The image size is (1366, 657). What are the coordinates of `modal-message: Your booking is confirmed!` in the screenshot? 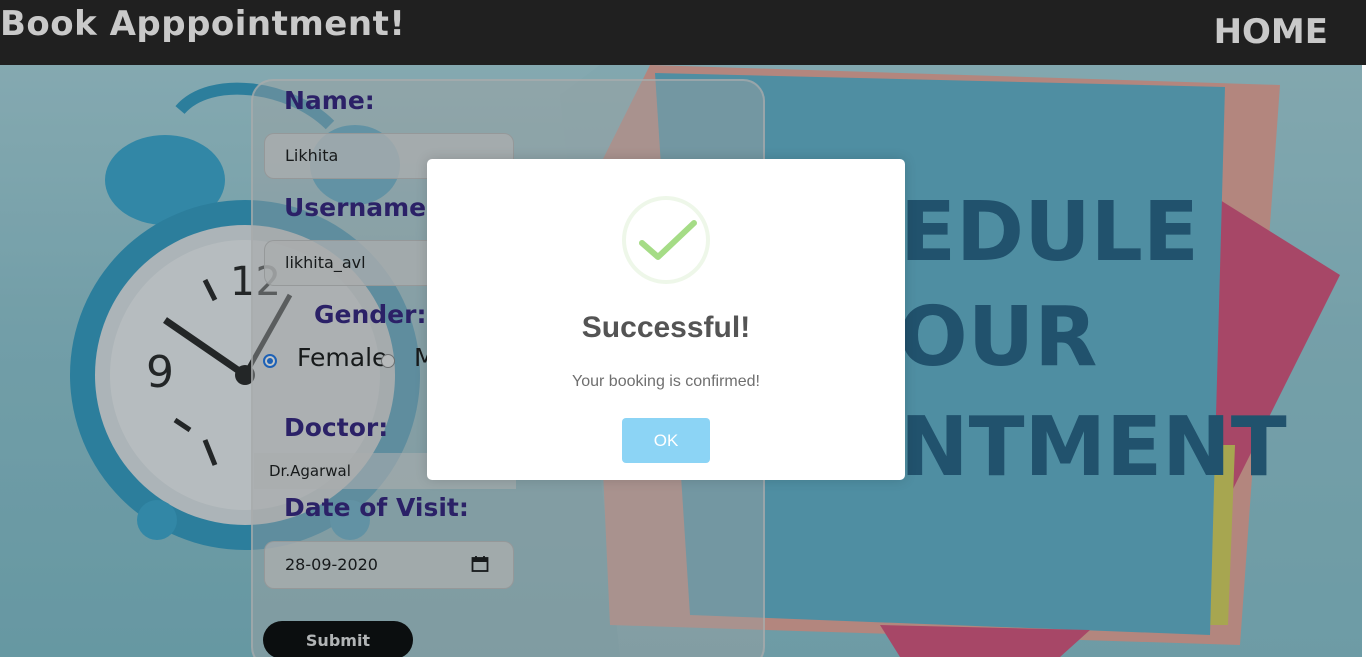 It's located at (666, 381).